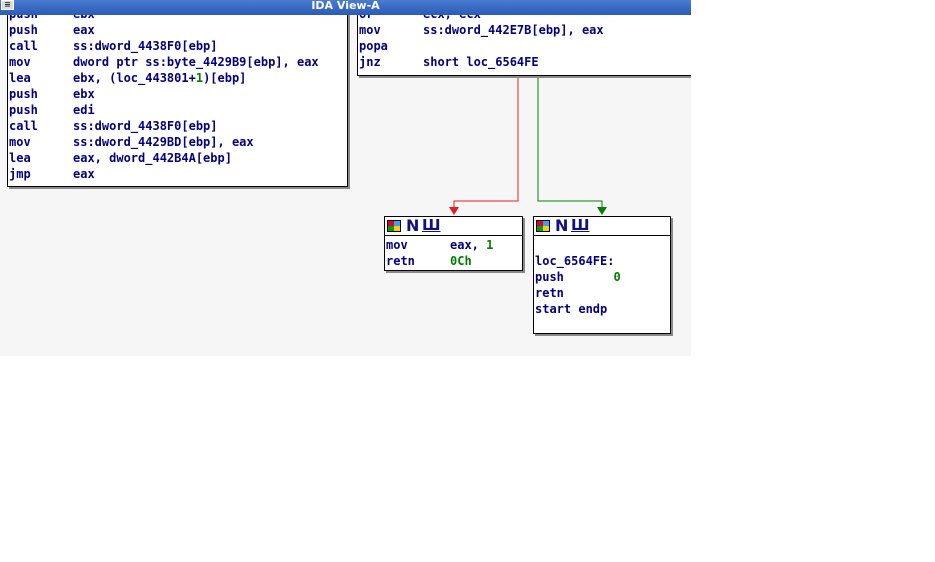 The width and height of the screenshot is (935, 562). What do you see at coordinates (84, 110) in the screenshot?
I see `operand: edi` at bounding box center [84, 110].